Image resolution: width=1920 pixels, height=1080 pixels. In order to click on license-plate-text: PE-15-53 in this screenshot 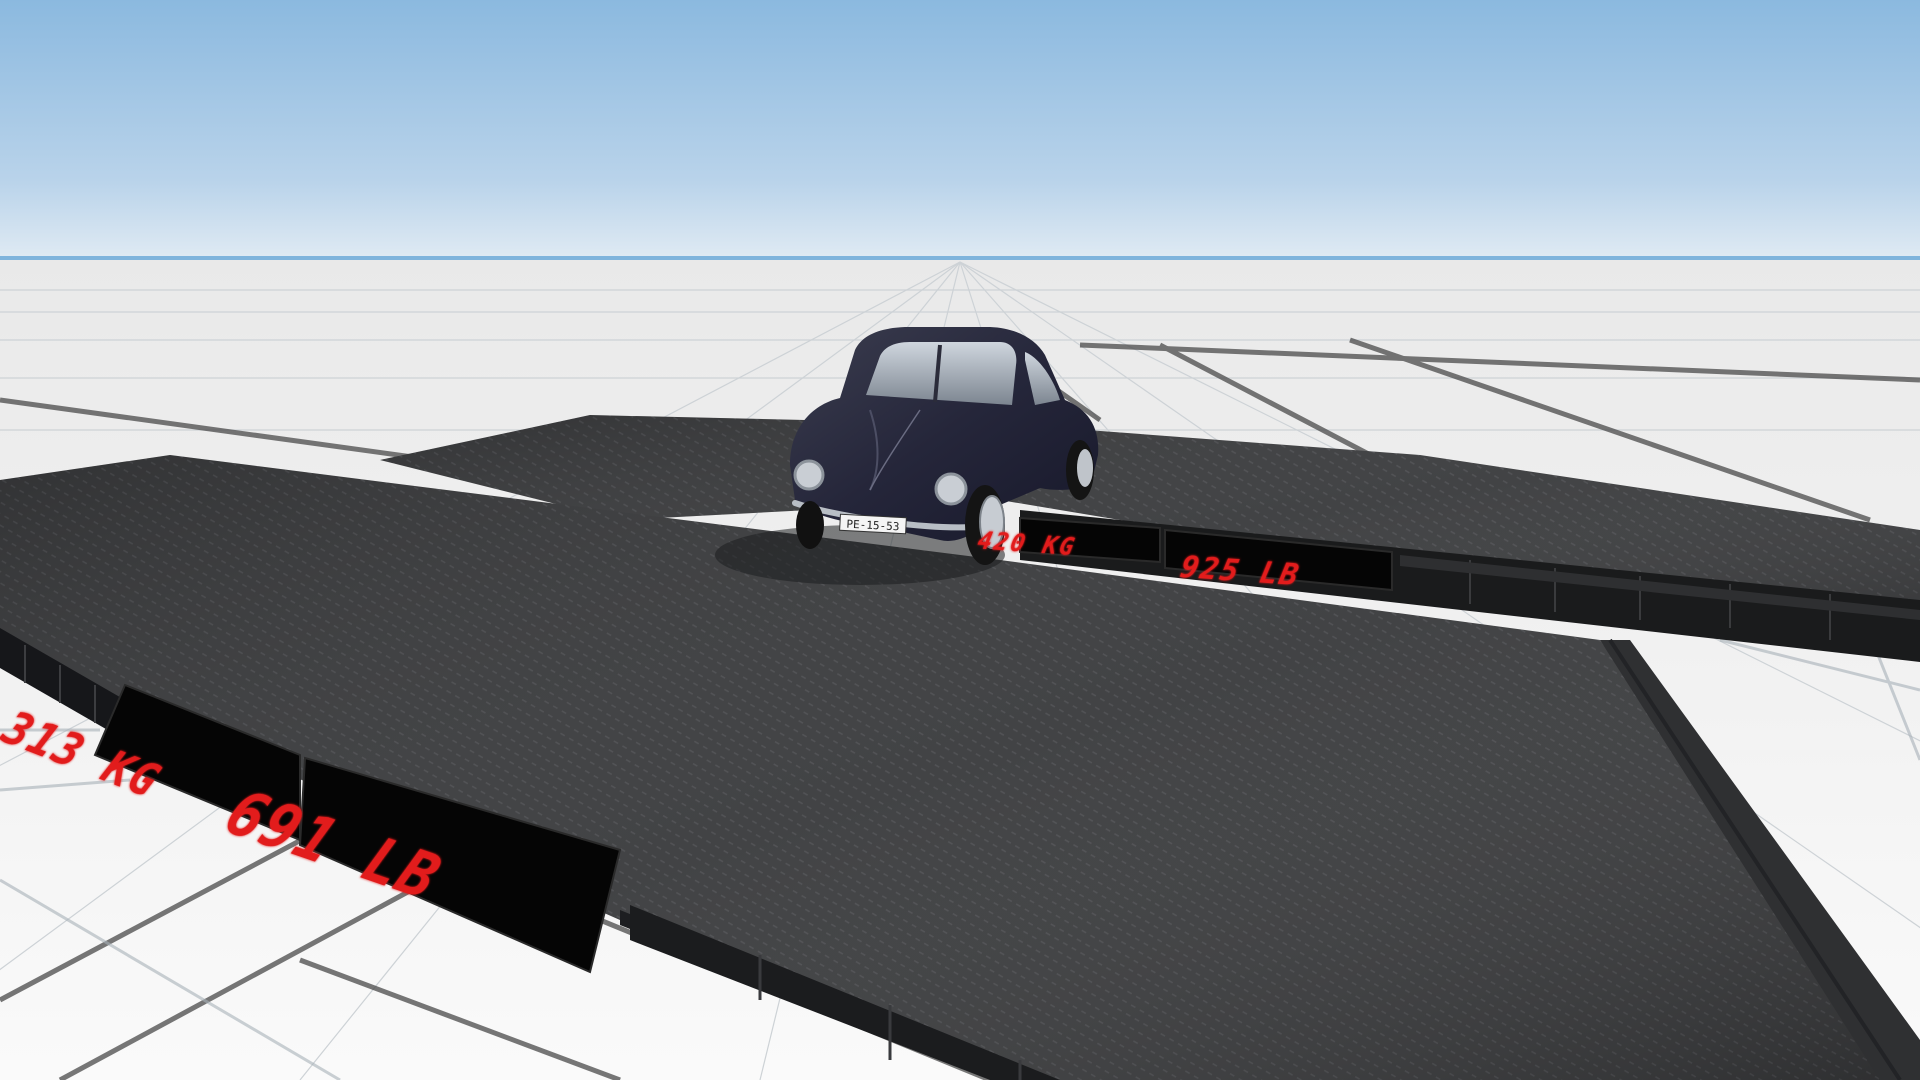, I will do `click(873, 526)`.